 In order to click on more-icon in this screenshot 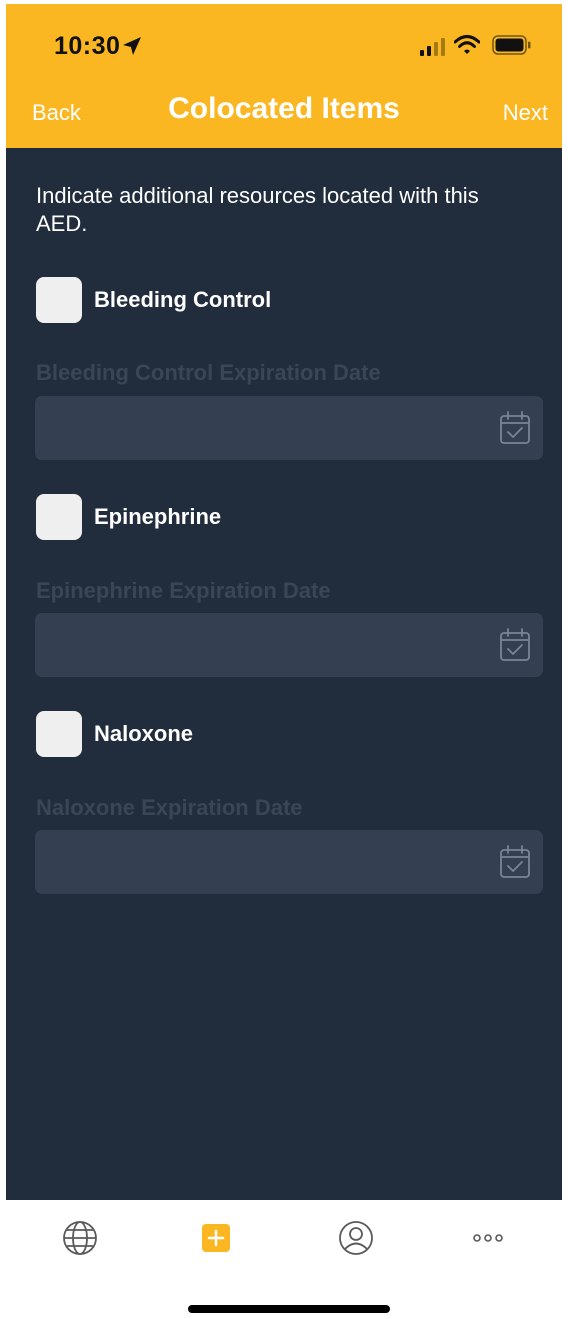, I will do `click(488, 1238)`.